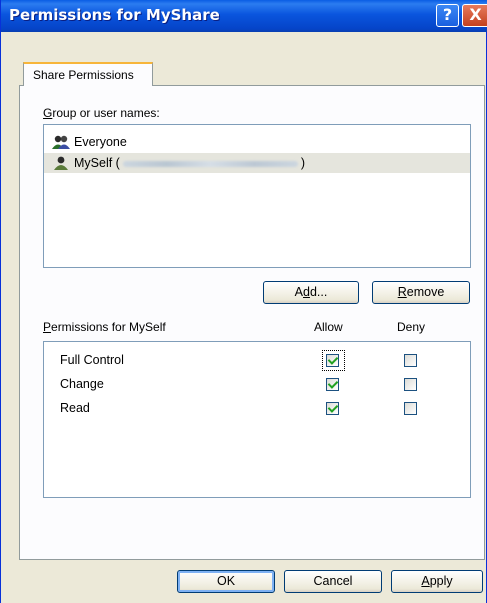 Image resolution: width=487 pixels, height=603 pixels. I want to click on group-list-label: Group or user names:, so click(101, 113).